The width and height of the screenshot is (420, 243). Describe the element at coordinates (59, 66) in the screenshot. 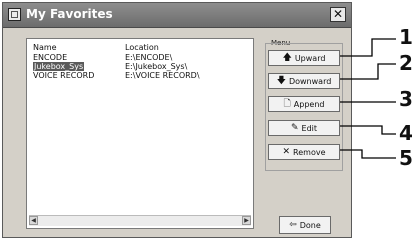

I see `item-name: Jukebox_Sys` at that location.